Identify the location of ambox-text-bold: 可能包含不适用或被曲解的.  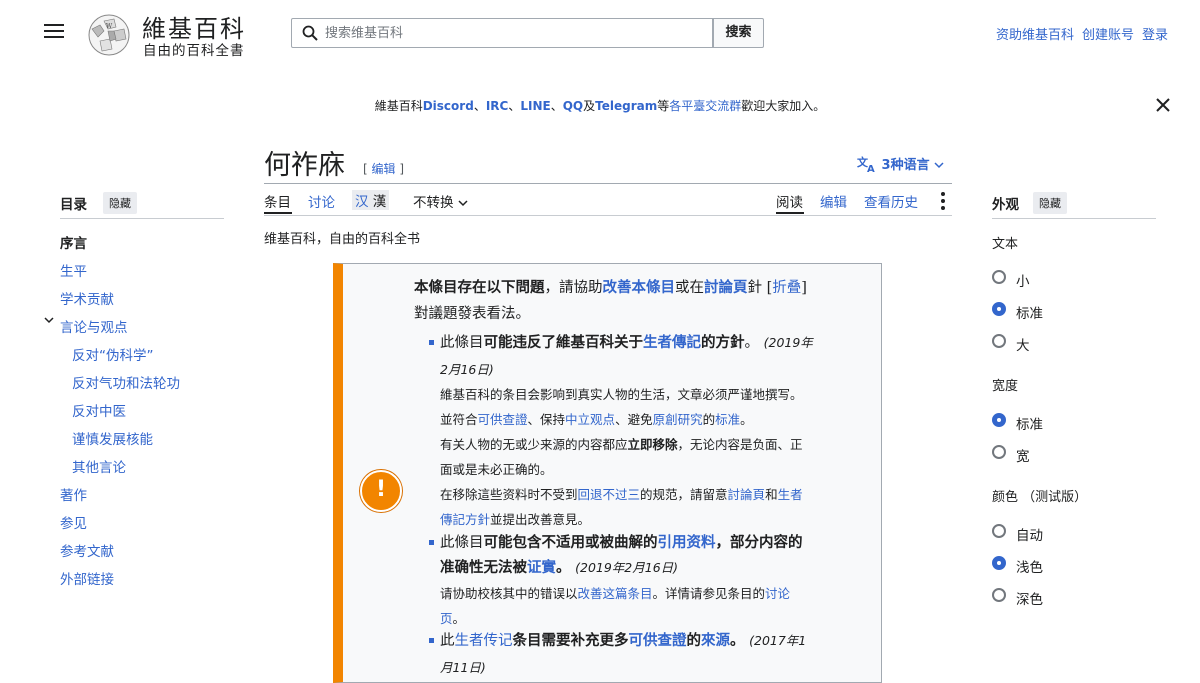
(570, 542).